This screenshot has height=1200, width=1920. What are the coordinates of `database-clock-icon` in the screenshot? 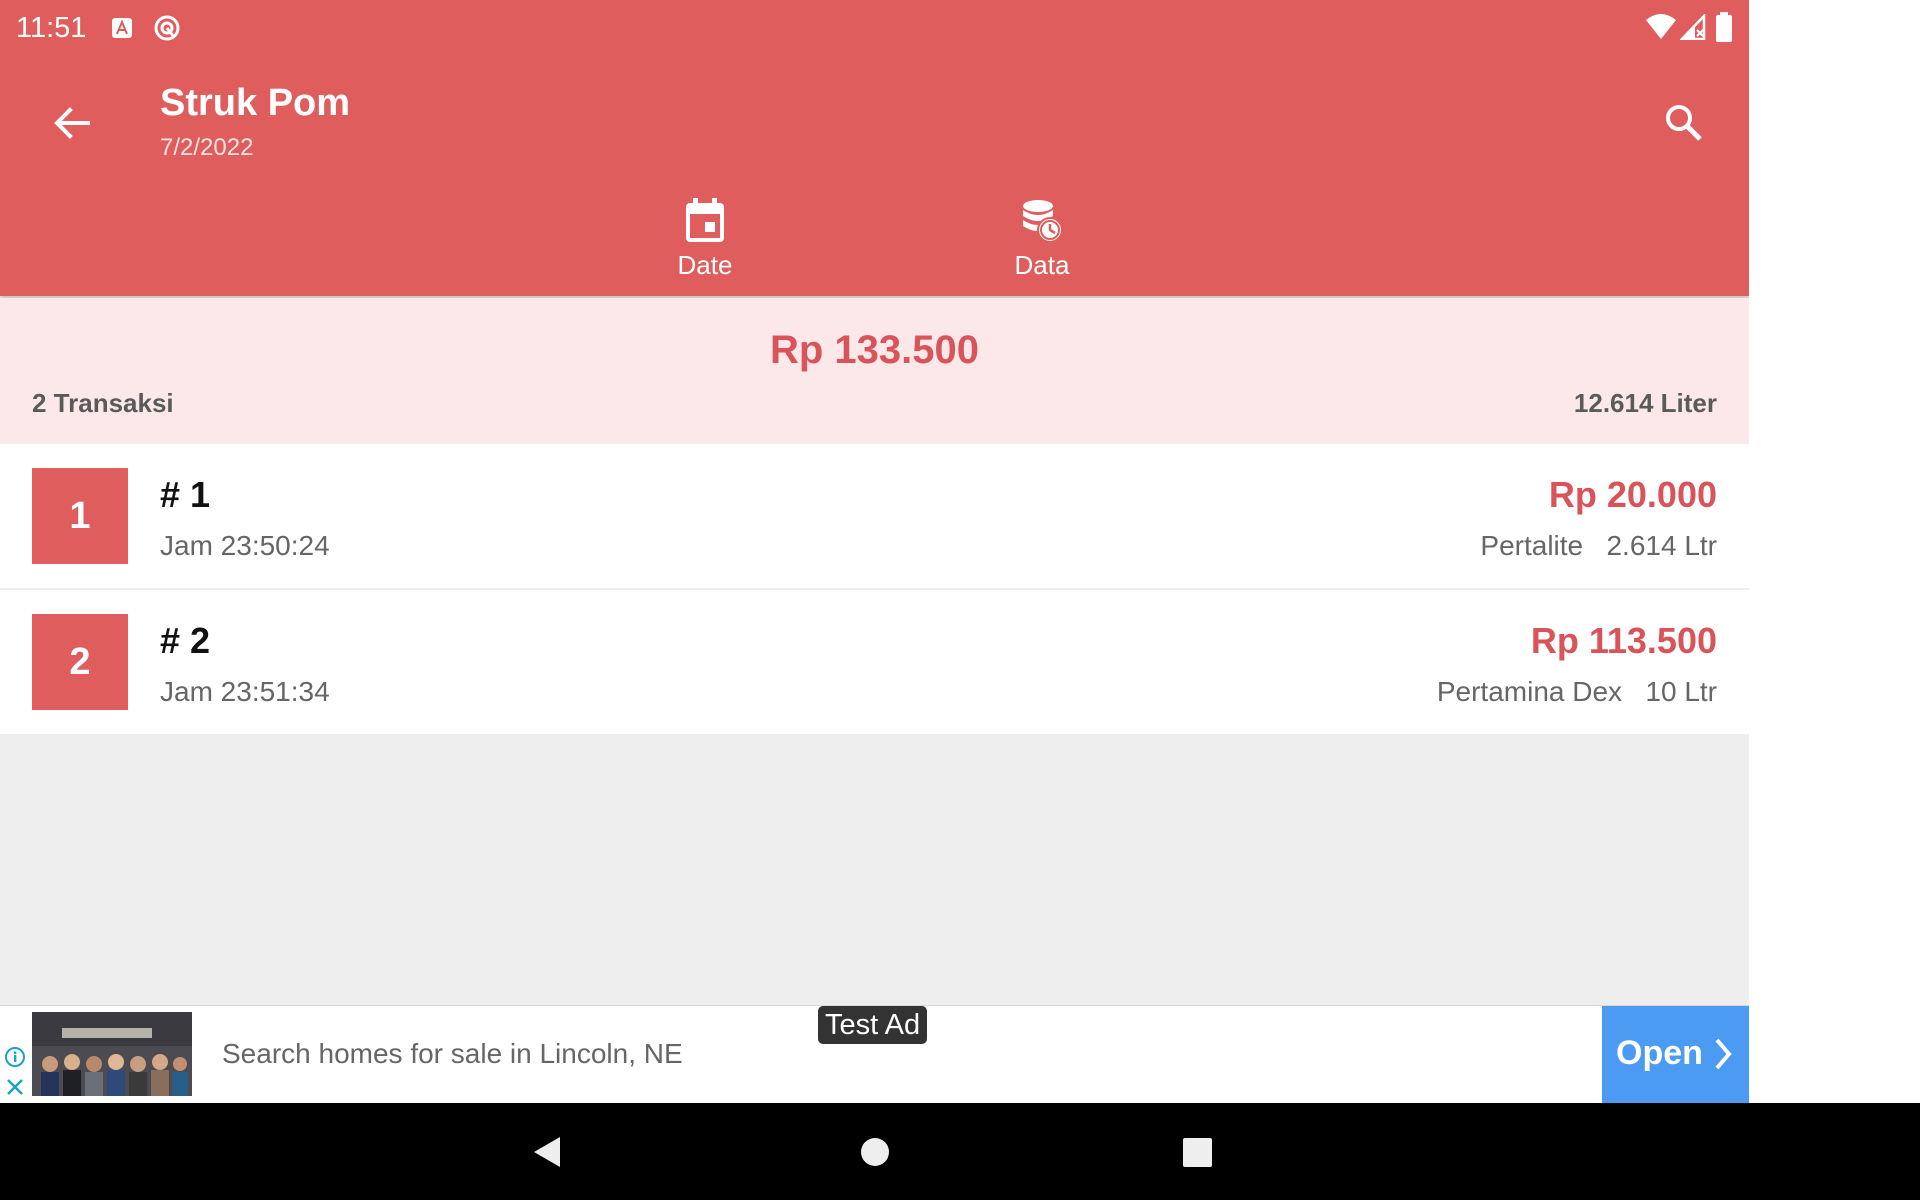 It's located at (1043, 221).